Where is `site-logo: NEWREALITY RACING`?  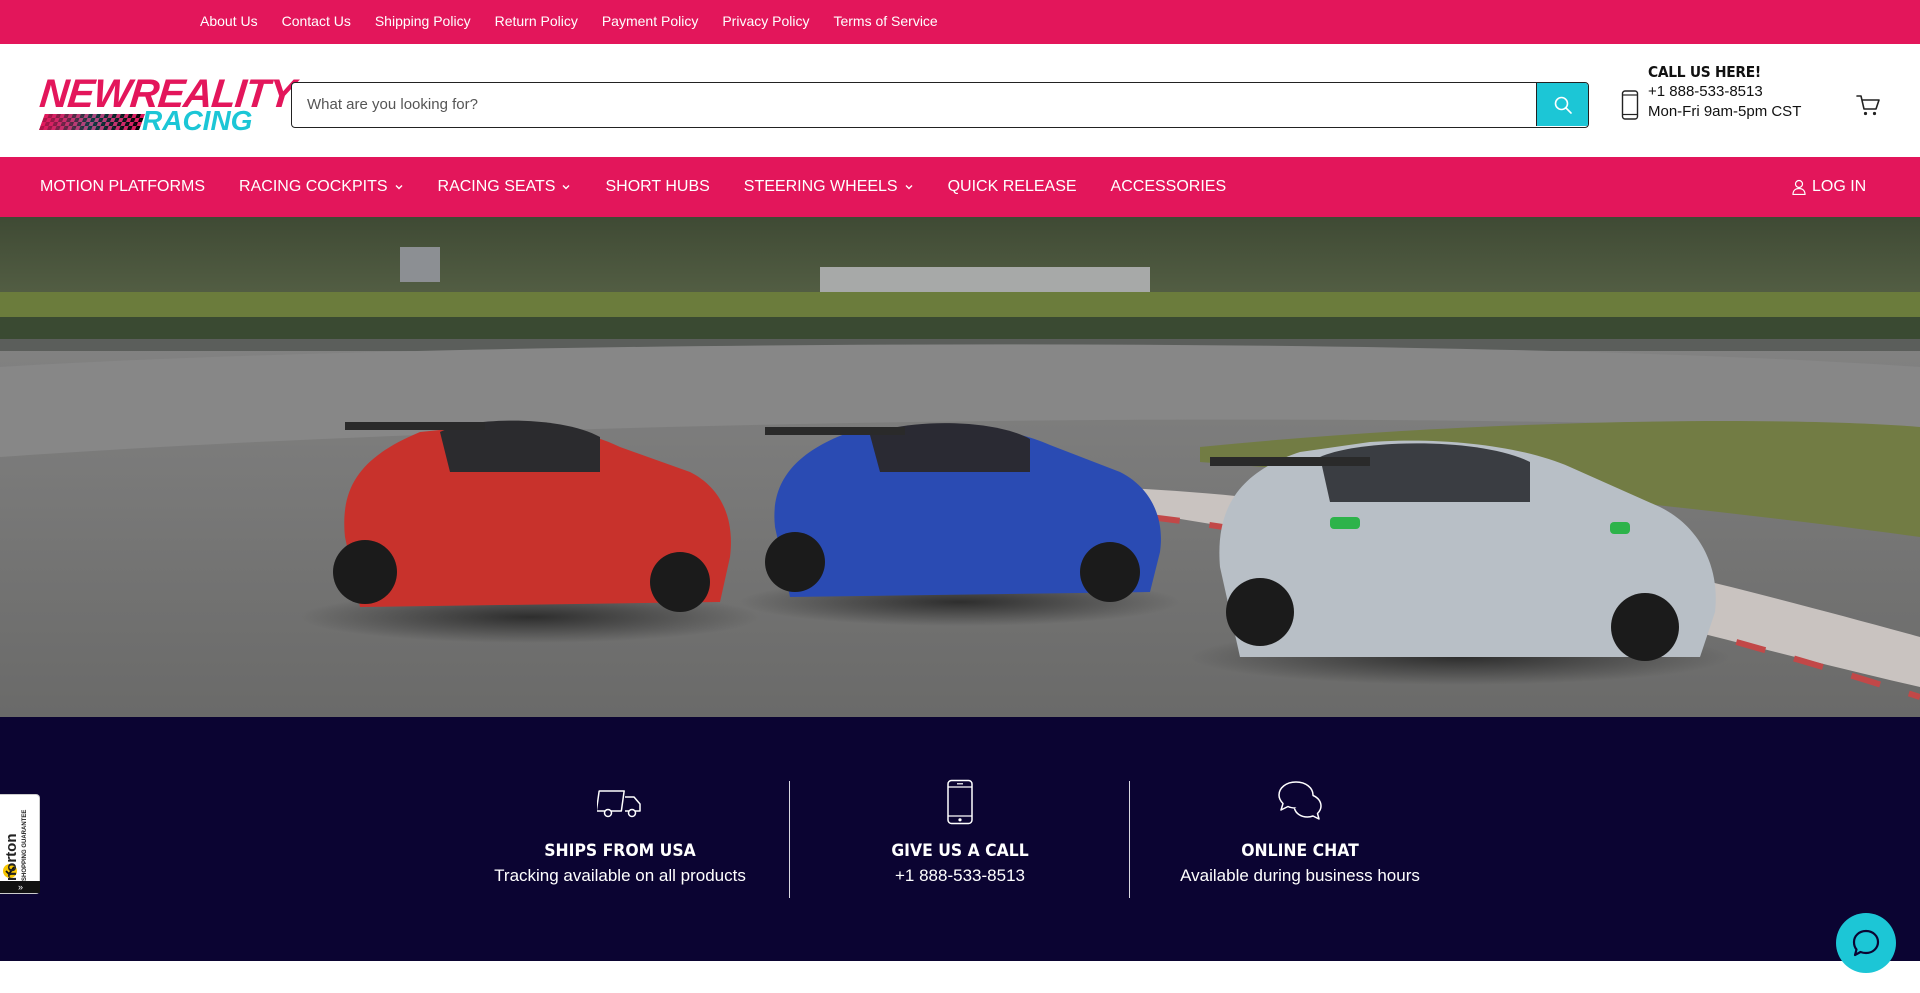
site-logo: NEWREALITY RACING is located at coordinates (167, 104).